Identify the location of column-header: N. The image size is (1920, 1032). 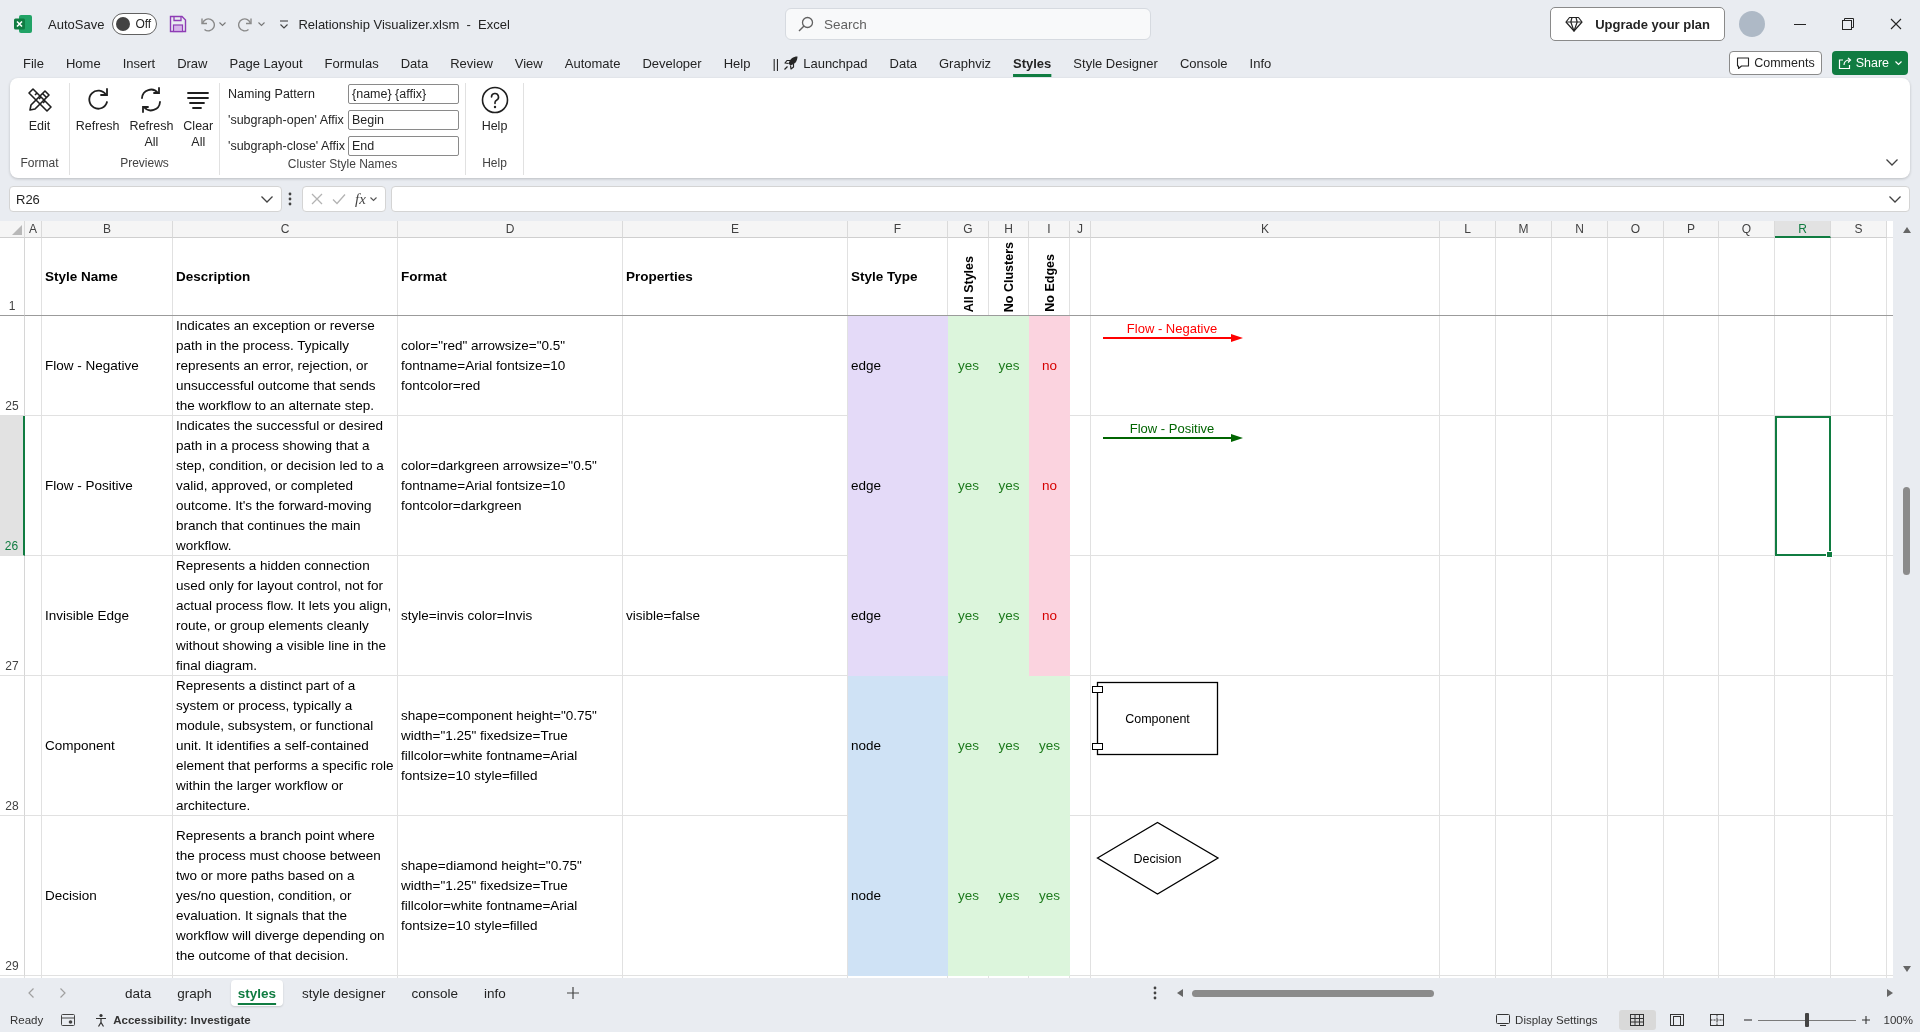
(1580, 229).